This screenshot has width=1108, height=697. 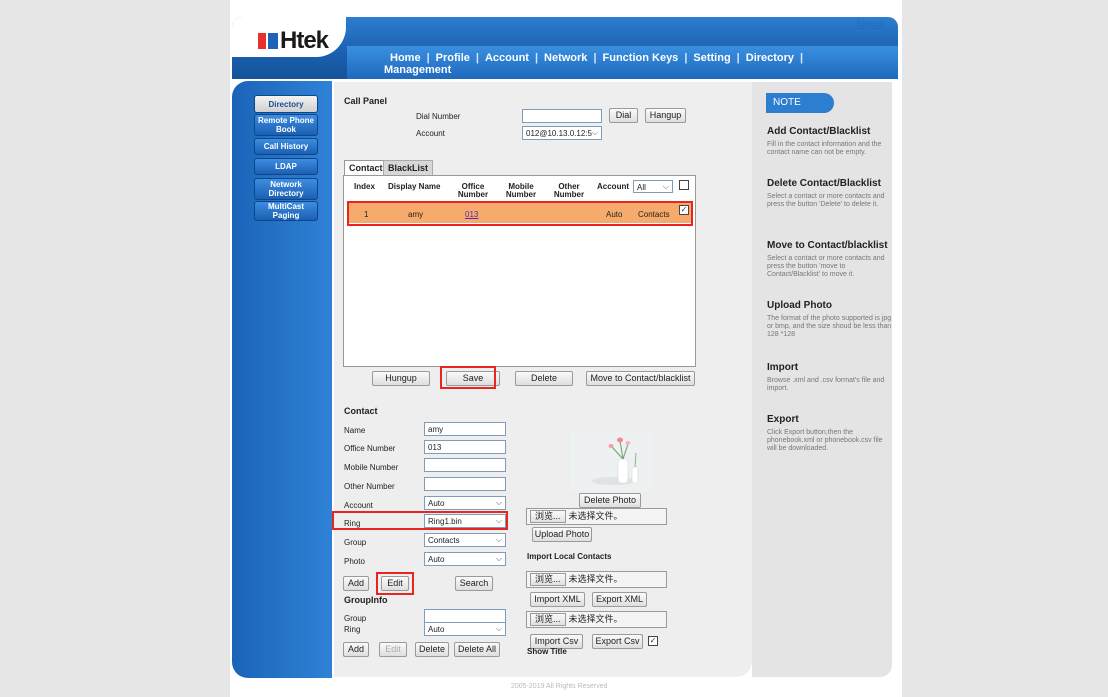 I want to click on csv-file-input: 浏览... 未选择文件。, so click(x=596, y=619).